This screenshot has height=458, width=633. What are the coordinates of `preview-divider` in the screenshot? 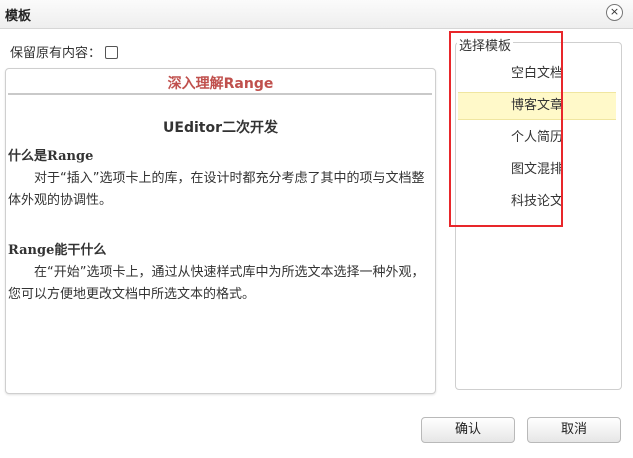 It's located at (220, 94).